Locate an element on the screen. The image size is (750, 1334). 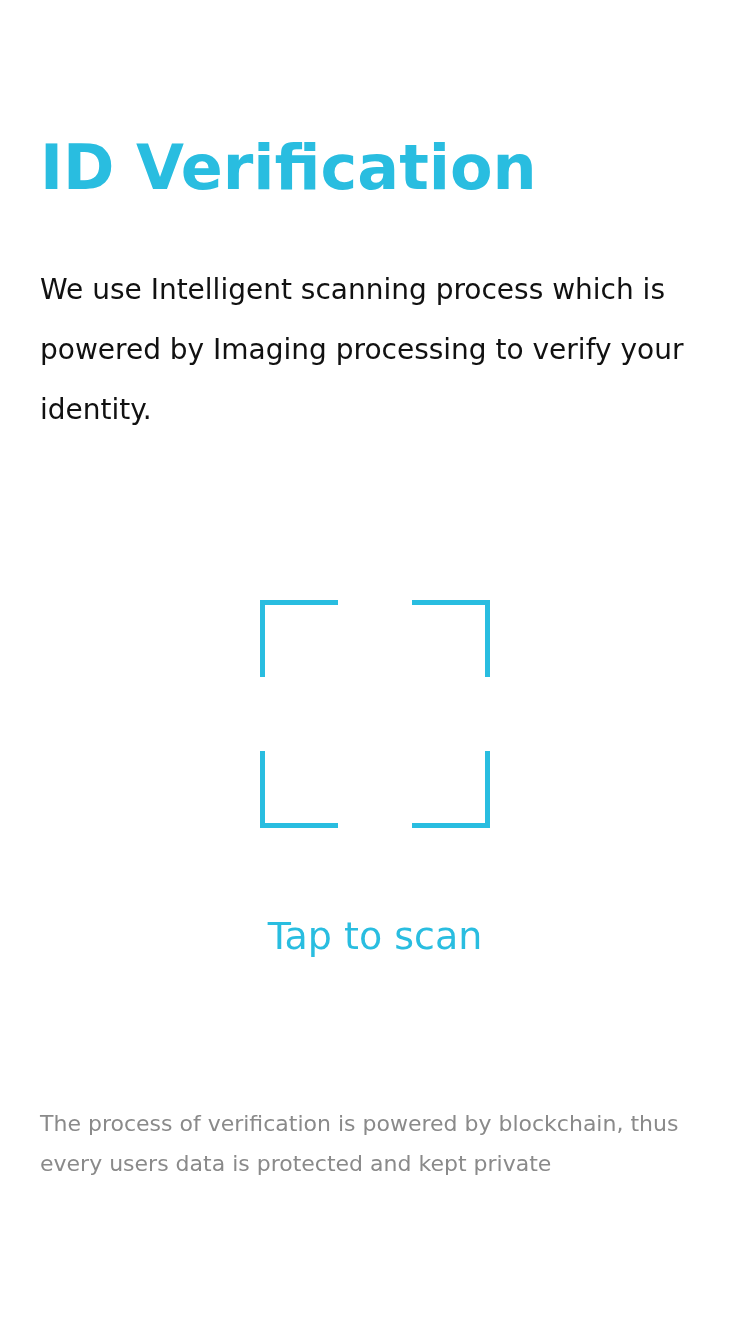
page-title: ID Verification is located at coordinates (288, 168).